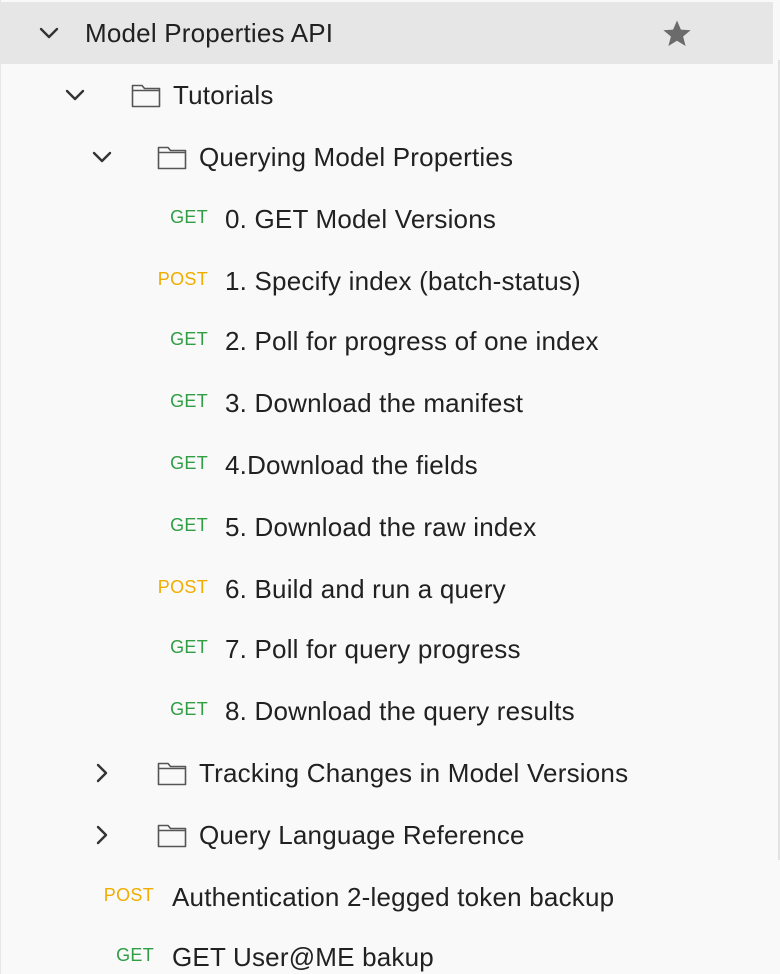  What do you see at coordinates (387, 33) in the screenshot?
I see `collection-row: Model Properties API` at bounding box center [387, 33].